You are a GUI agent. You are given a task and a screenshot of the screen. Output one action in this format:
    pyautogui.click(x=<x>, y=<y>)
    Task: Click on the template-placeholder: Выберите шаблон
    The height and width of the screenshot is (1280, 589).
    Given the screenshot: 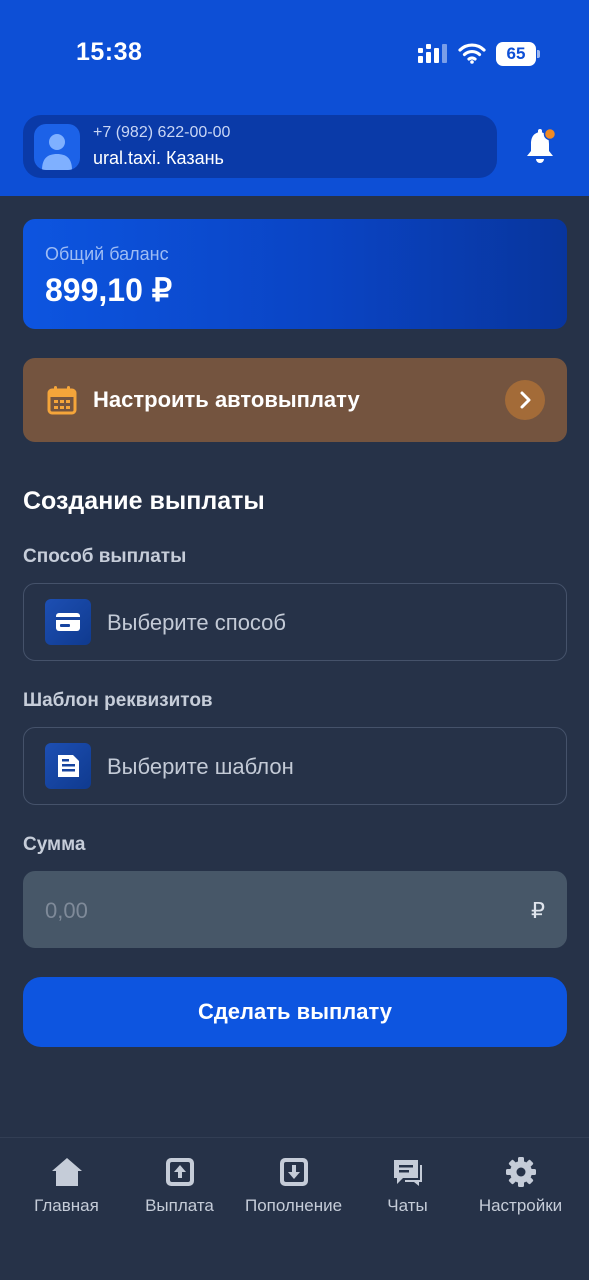 What is the action you would take?
    pyautogui.click(x=200, y=766)
    